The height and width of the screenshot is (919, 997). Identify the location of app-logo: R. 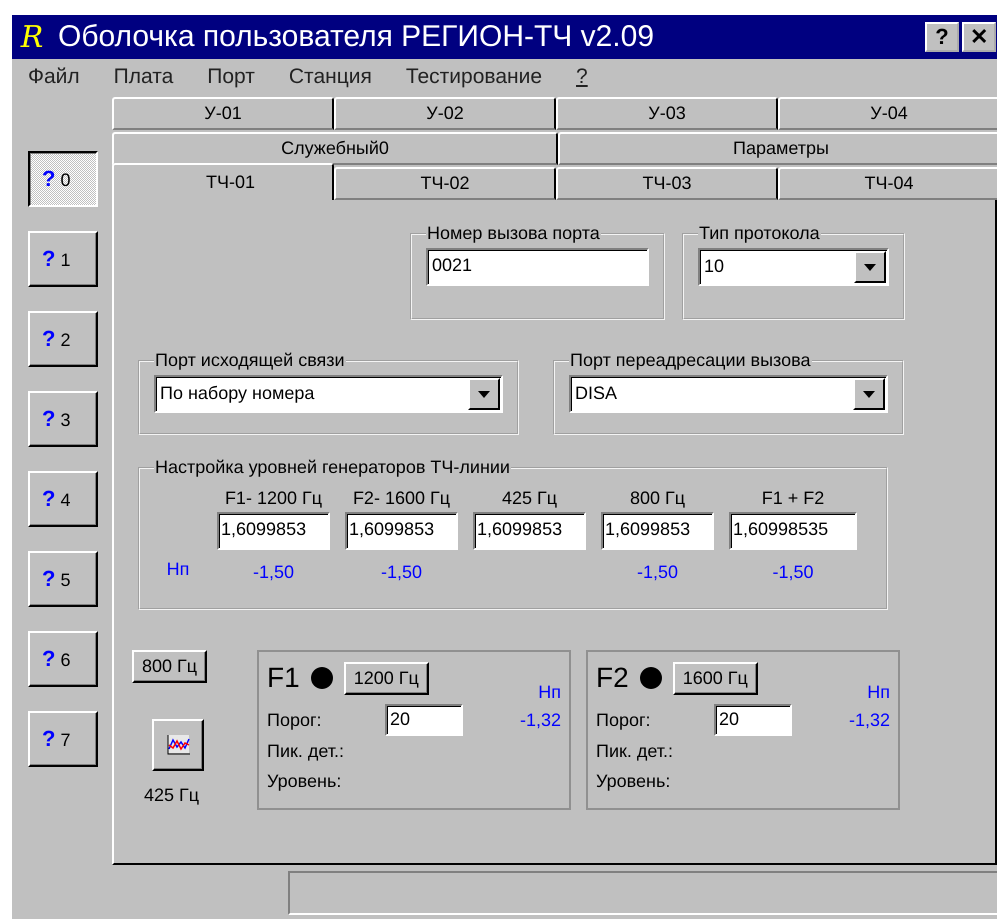
(31, 37).